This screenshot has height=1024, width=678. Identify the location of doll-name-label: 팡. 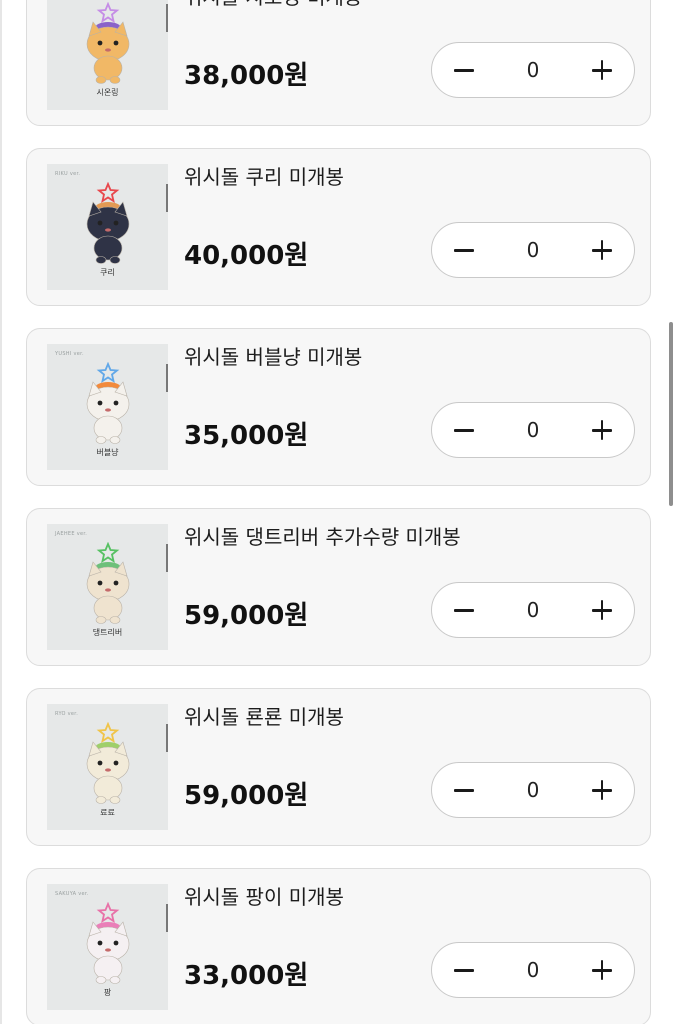
(107, 992).